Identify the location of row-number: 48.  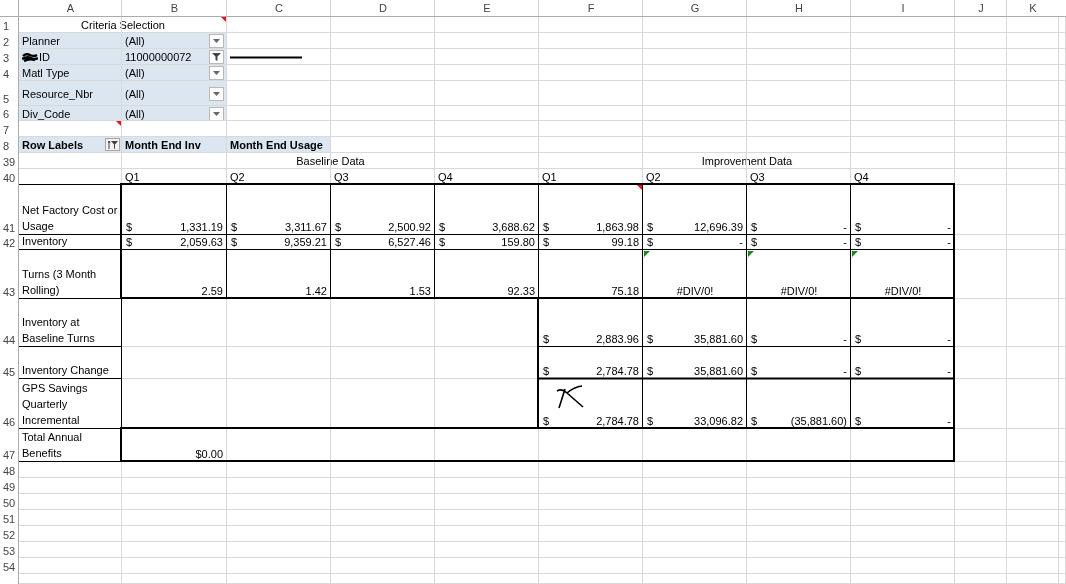
(9, 470).